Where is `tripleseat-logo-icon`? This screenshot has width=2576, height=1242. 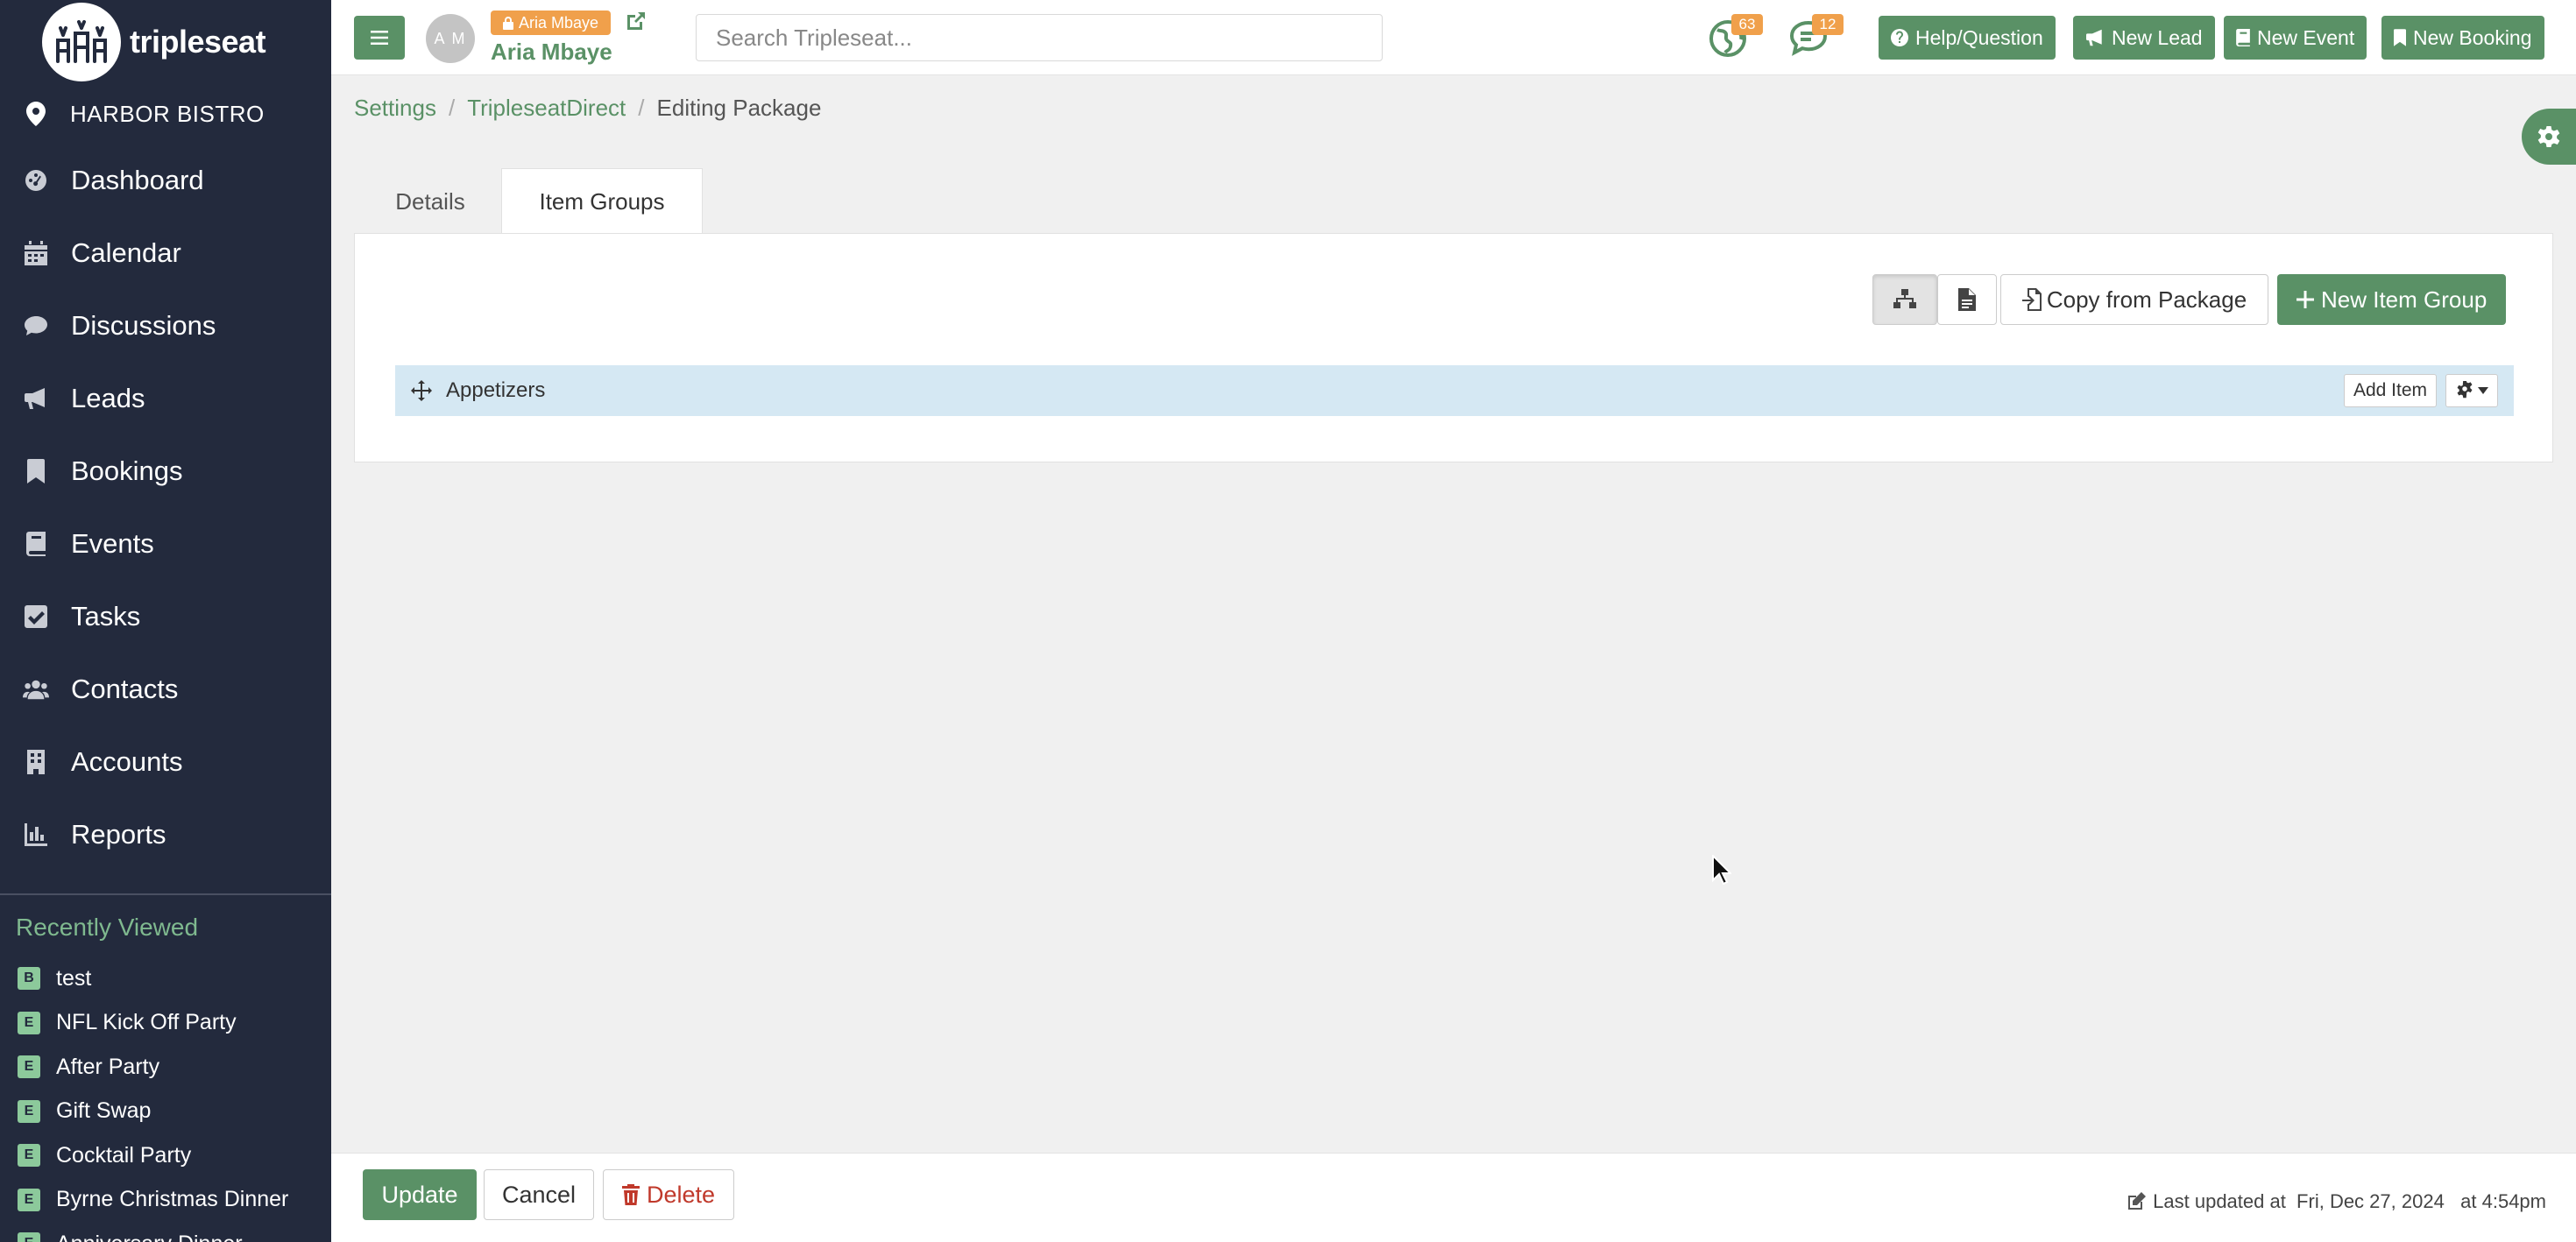
tripleseat-logo-icon is located at coordinates (81, 42).